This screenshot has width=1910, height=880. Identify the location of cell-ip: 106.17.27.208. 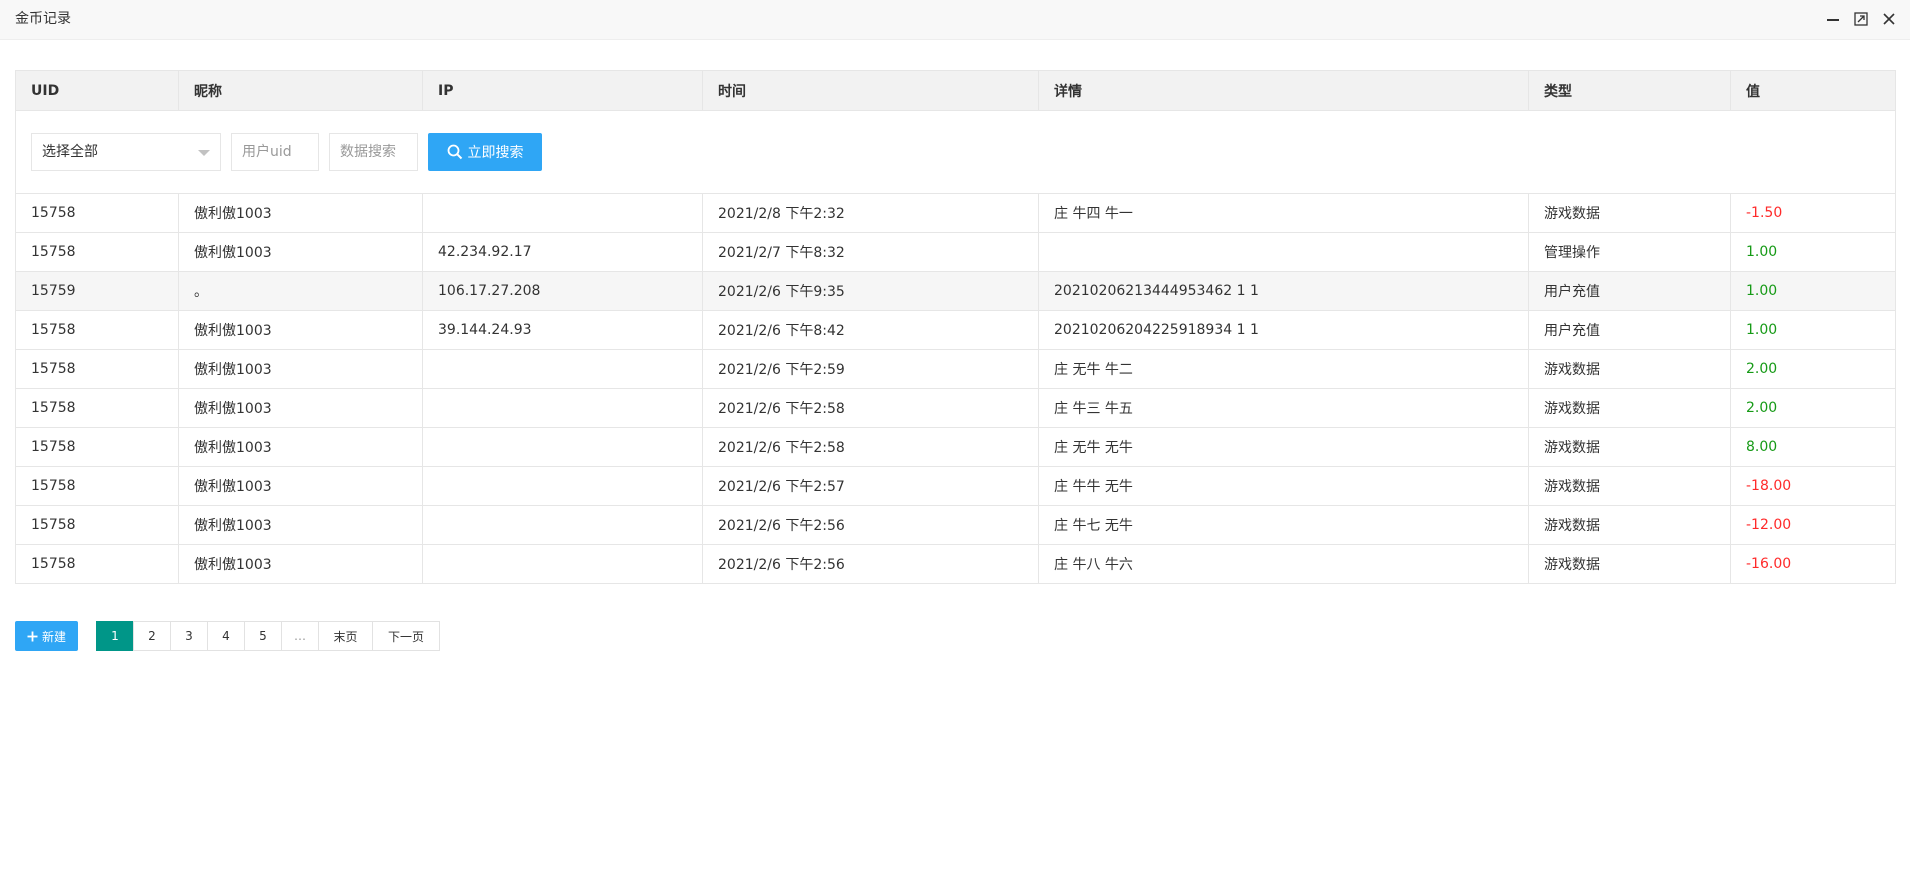
(562, 291).